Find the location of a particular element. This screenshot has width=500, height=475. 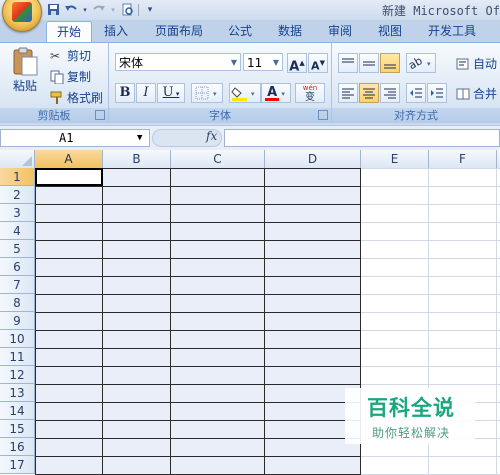

column-header: A is located at coordinates (69, 159).